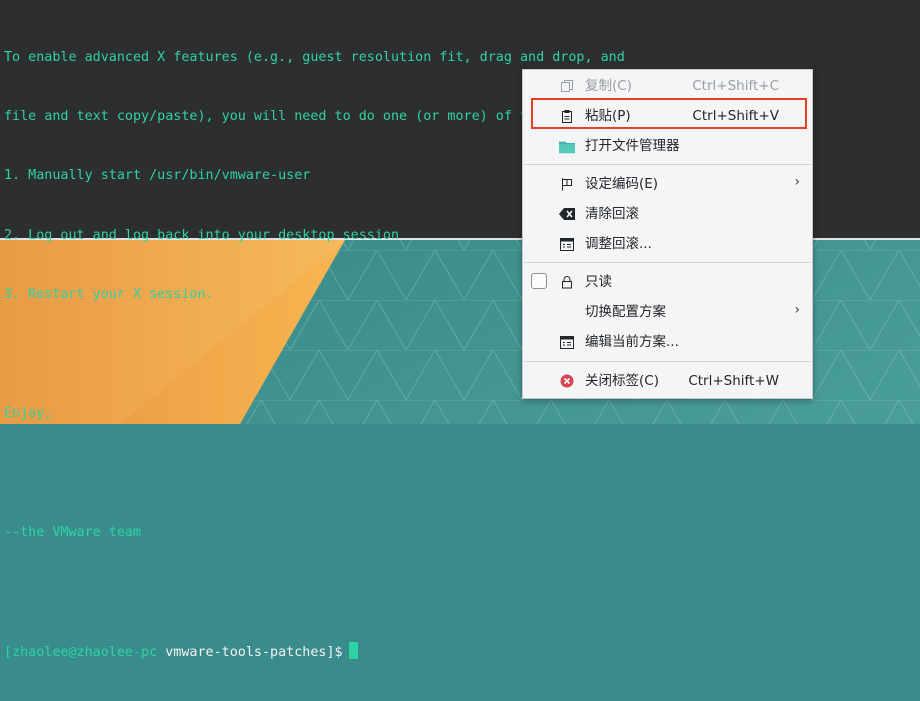 This screenshot has width=920, height=701. What do you see at coordinates (735, 86) in the screenshot?
I see `menu-item-shortcut: Ctrl+Shift+C` at bounding box center [735, 86].